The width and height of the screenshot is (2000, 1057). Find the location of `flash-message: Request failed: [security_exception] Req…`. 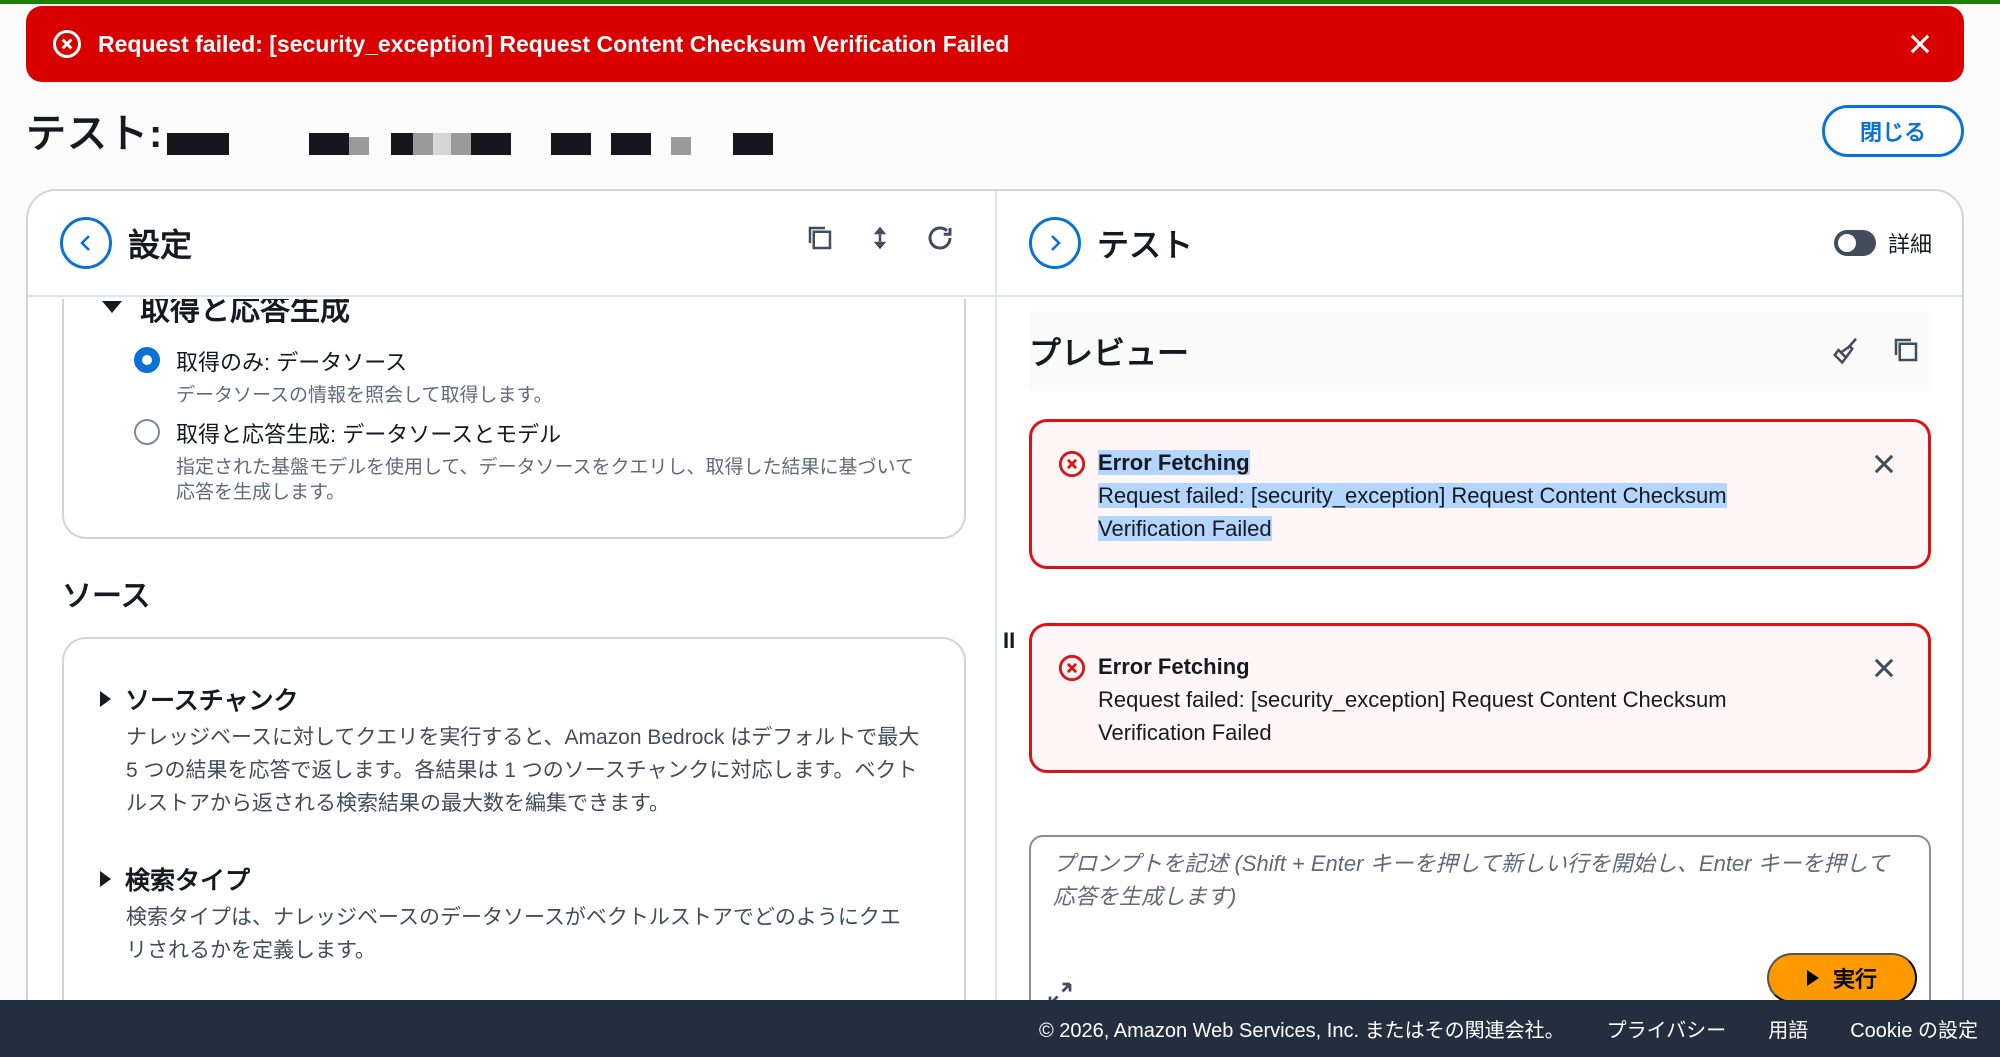

flash-message: Request failed: [security_exception] Req… is located at coordinates (554, 43).